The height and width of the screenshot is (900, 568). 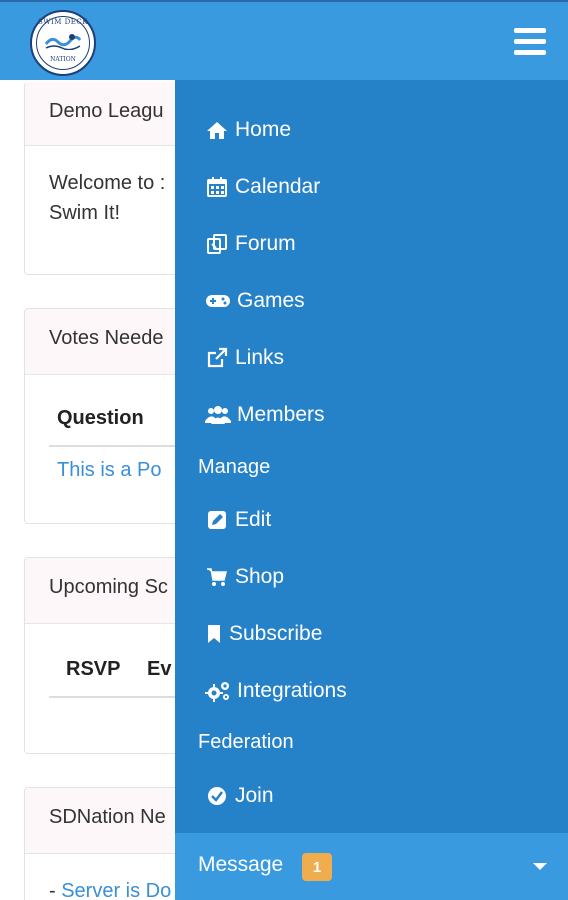 I want to click on menu-item-links: Links, so click(x=244, y=358).